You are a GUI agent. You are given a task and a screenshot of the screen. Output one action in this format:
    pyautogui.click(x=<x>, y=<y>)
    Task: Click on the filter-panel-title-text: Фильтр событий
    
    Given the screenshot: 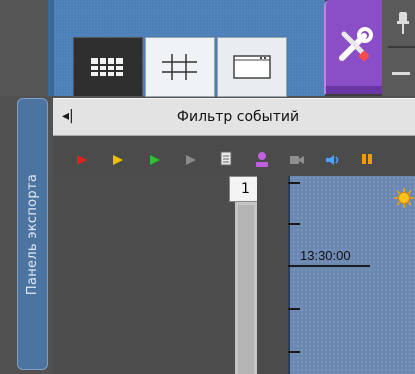 What is the action you would take?
    pyautogui.click(x=238, y=117)
    